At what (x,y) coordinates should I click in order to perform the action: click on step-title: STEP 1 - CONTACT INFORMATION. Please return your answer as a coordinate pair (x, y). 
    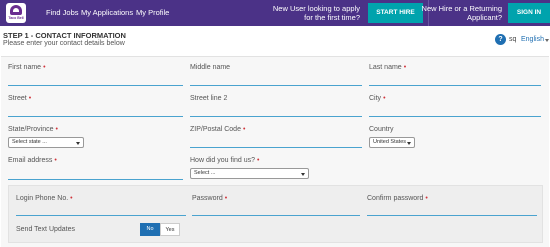
    Looking at the image, I should click on (64, 35).